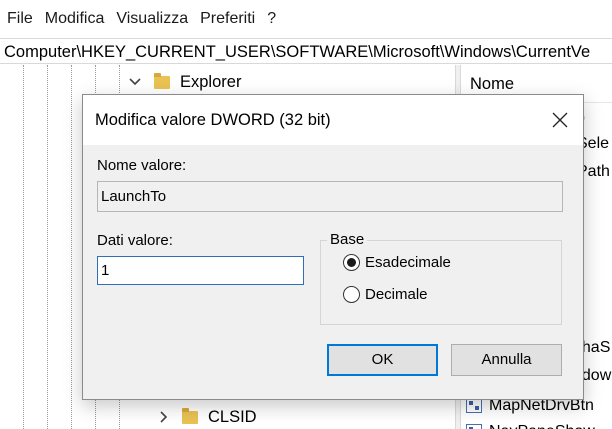 Image resolution: width=612 pixels, height=429 pixels. What do you see at coordinates (396, 294) in the screenshot?
I see `radio-decimal-label: Decimale` at bounding box center [396, 294].